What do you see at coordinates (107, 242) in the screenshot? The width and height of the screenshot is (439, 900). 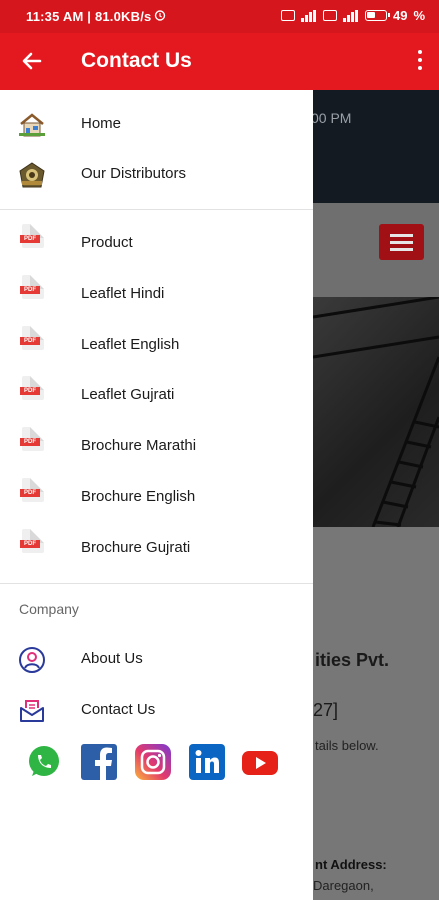 I see `drawer-item-label: Product` at bounding box center [107, 242].